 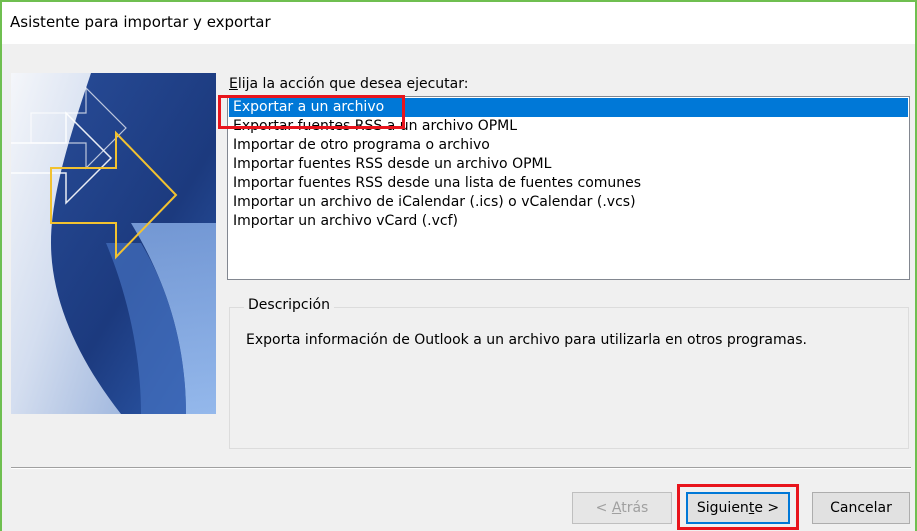 I want to click on description-legend: Descripción, so click(x=289, y=305).